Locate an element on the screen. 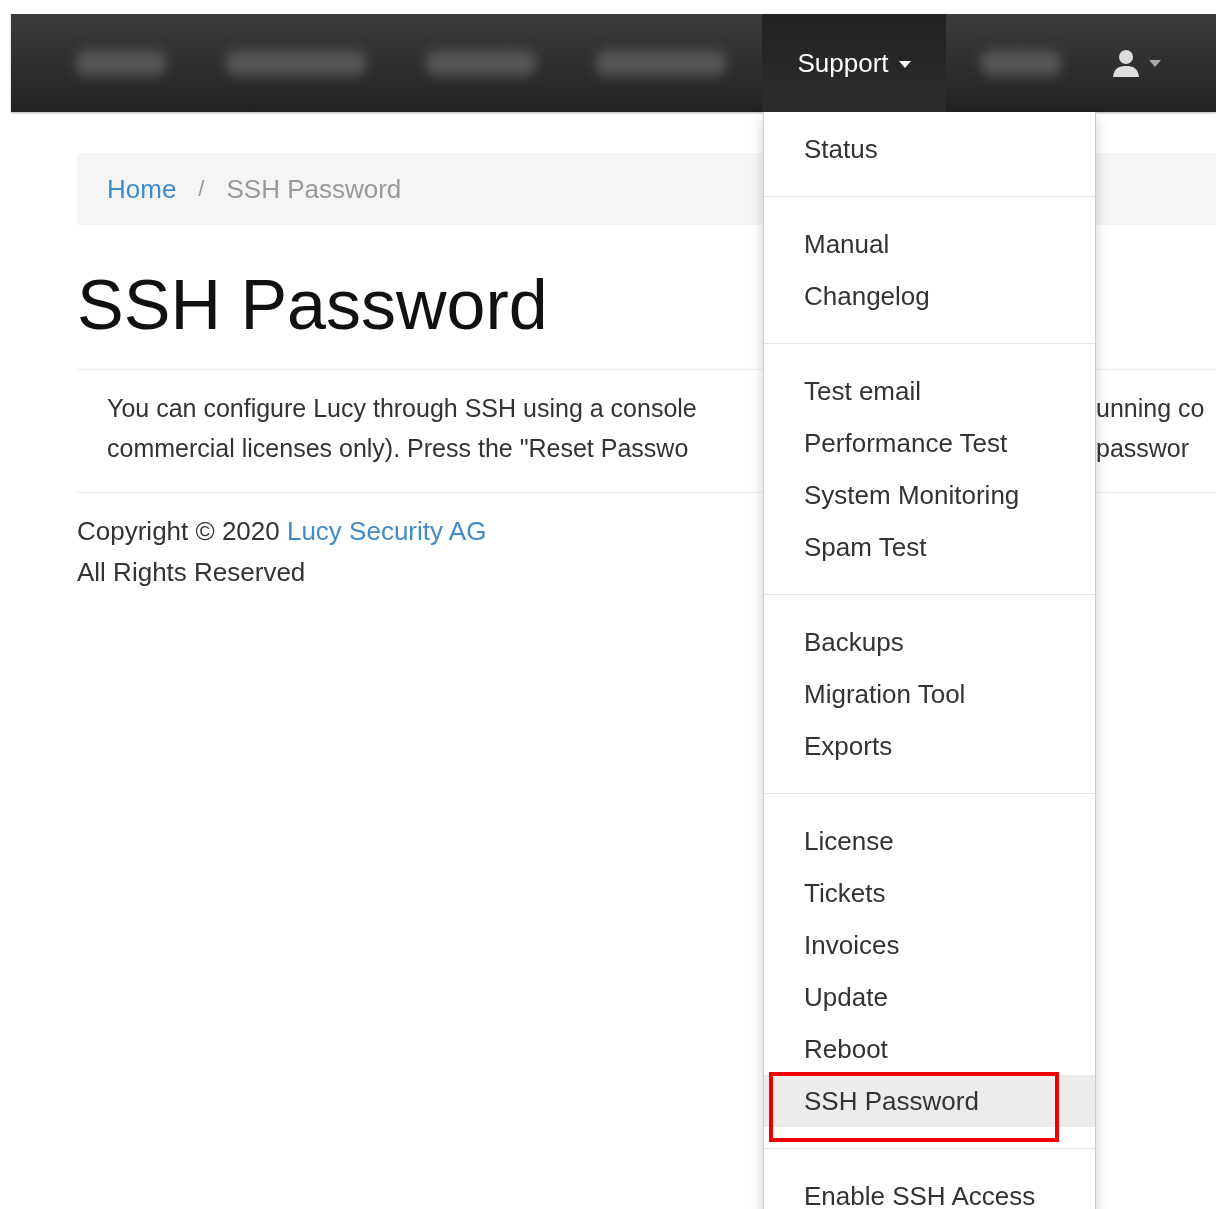  copyright-text: Copyright © 2020 Lucy Security AG is located at coordinates (282, 531).